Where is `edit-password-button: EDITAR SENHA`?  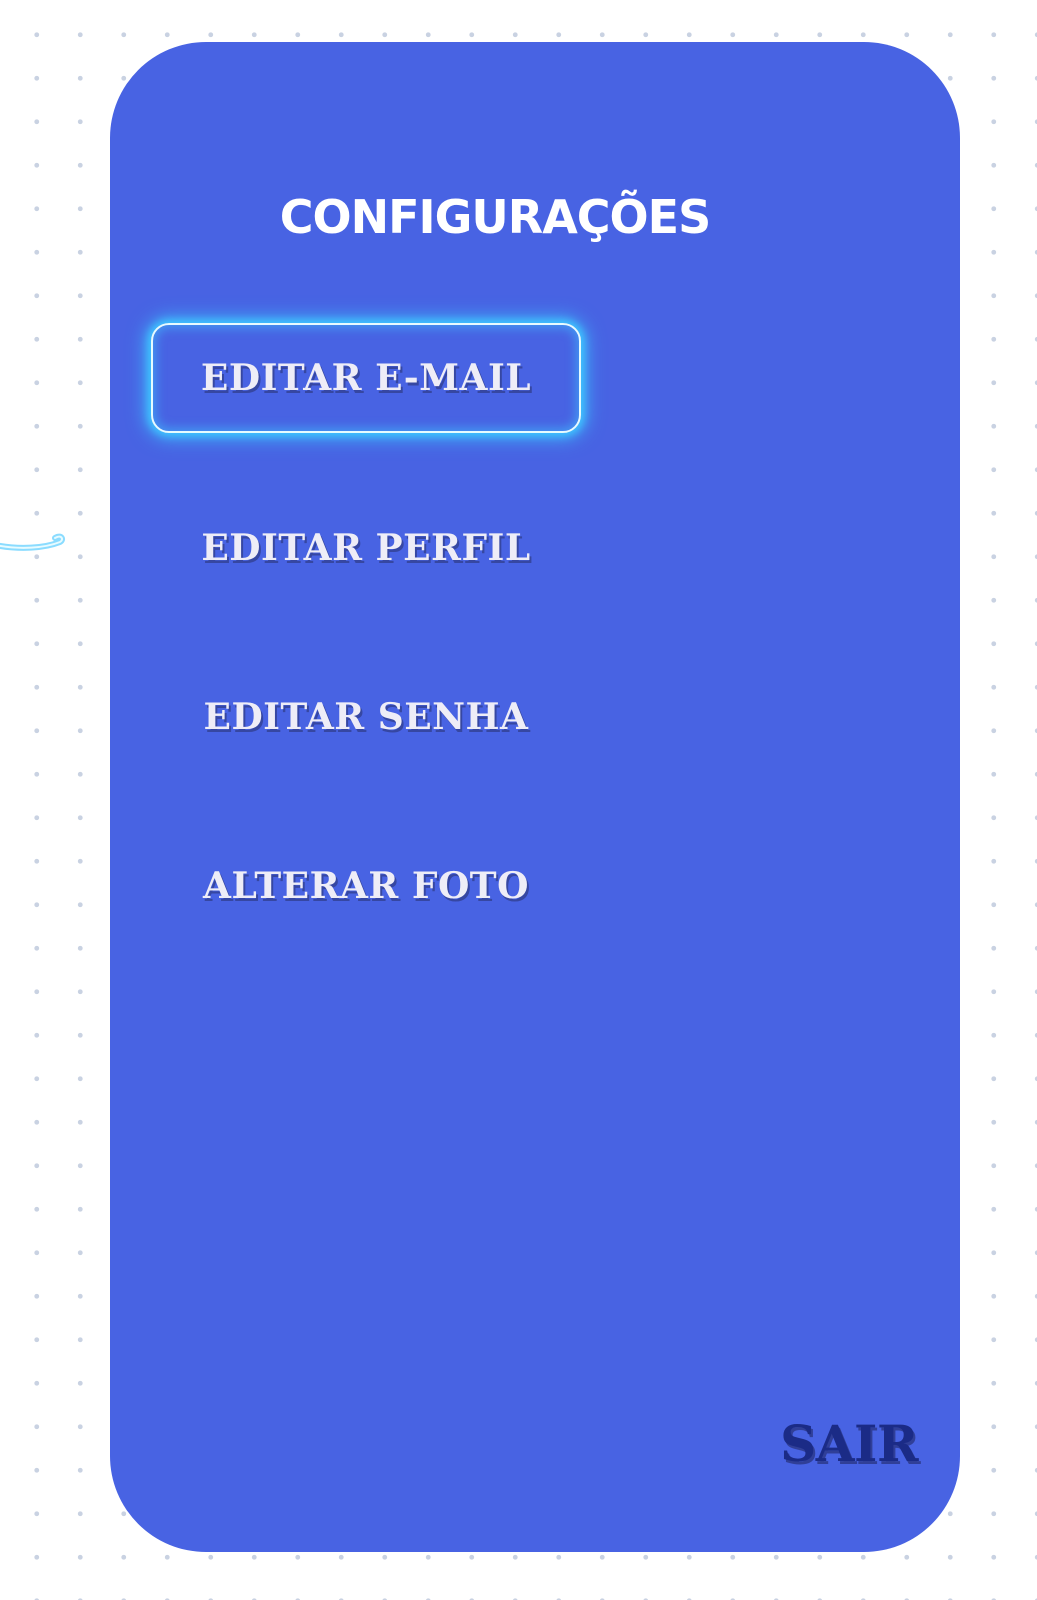
edit-password-button: EDITAR SENHA is located at coordinates (366, 717).